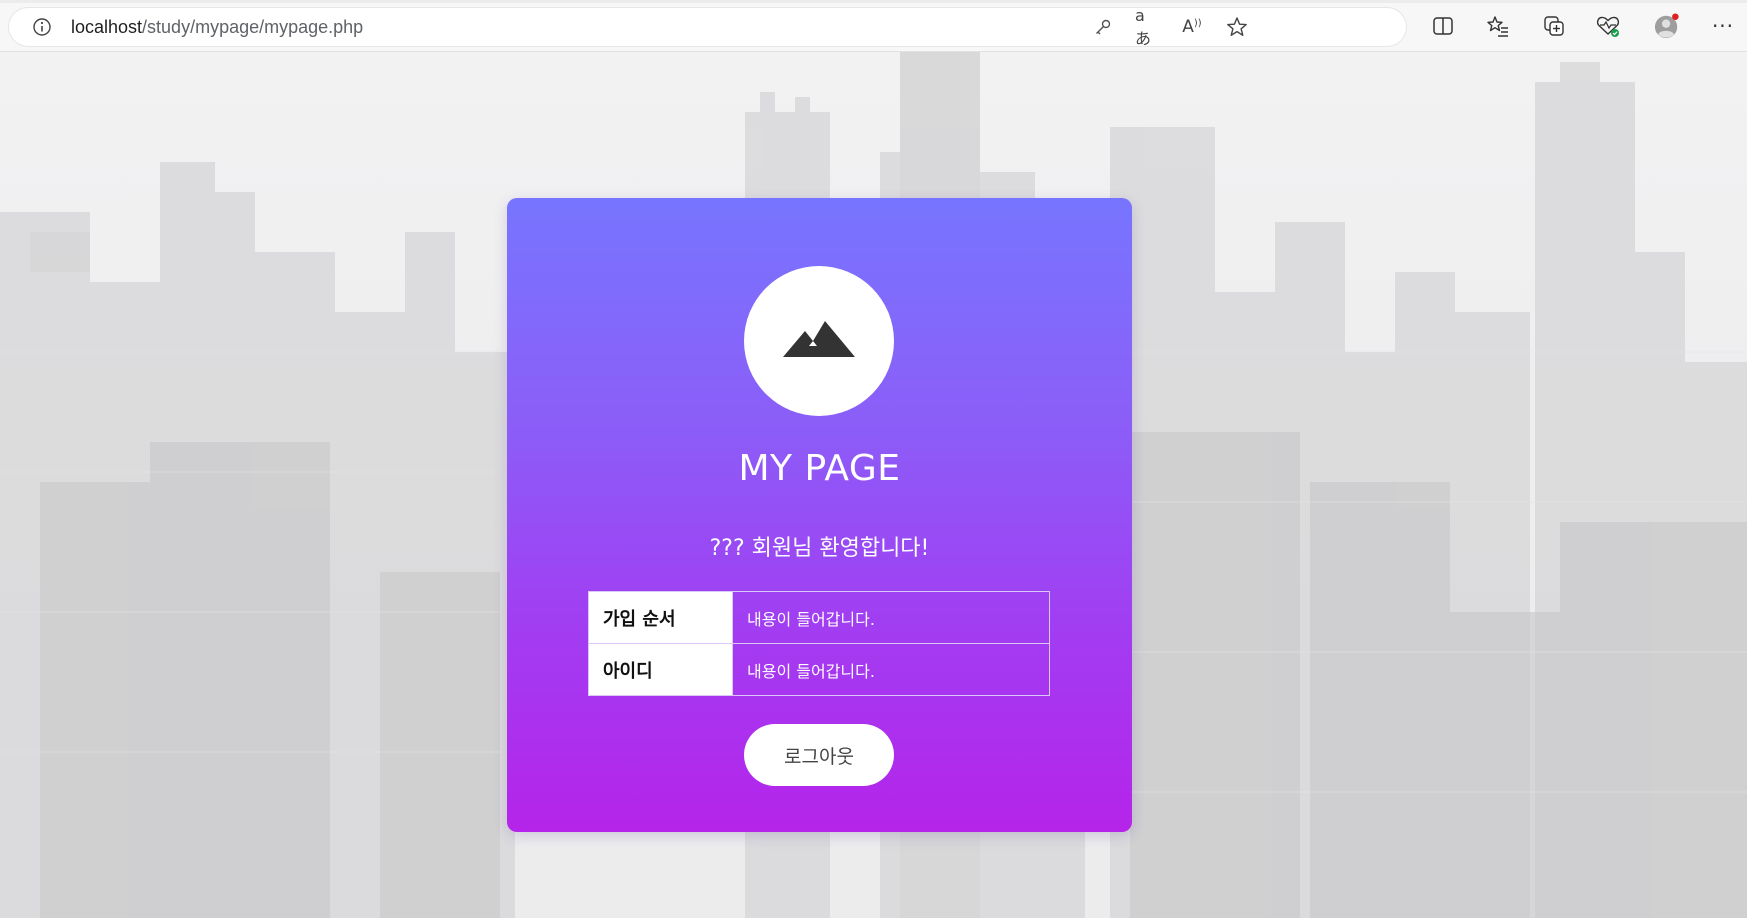 The image size is (1747, 918). What do you see at coordinates (253, 27) in the screenshot?
I see `url-path: /study/mypage/mypage.php` at bounding box center [253, 27].